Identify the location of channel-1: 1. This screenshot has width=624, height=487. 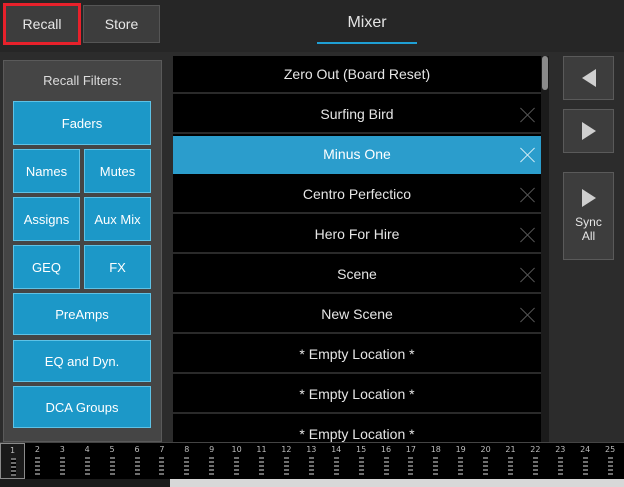
(12, 461).